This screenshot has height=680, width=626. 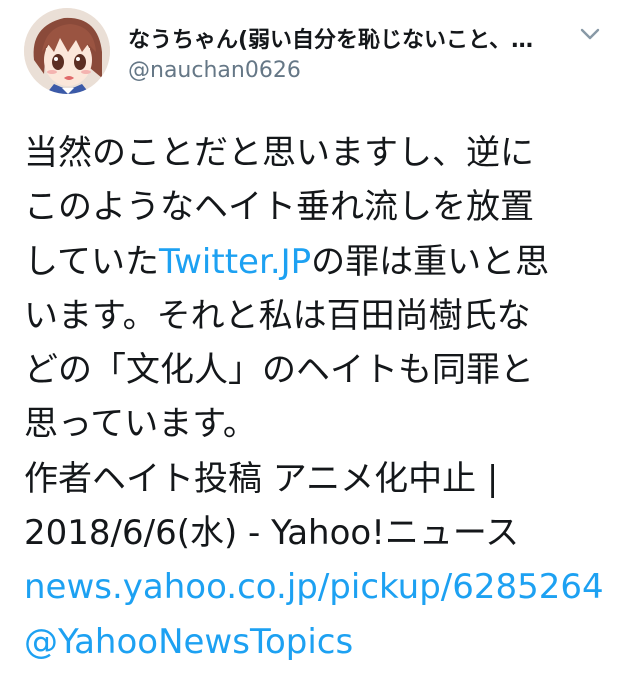 What do you see at coordinates (277, 315) in the screenshot?
I see `tweet-line: います。それと私は百田尚樹氏な` at bounding box center [277, 315].